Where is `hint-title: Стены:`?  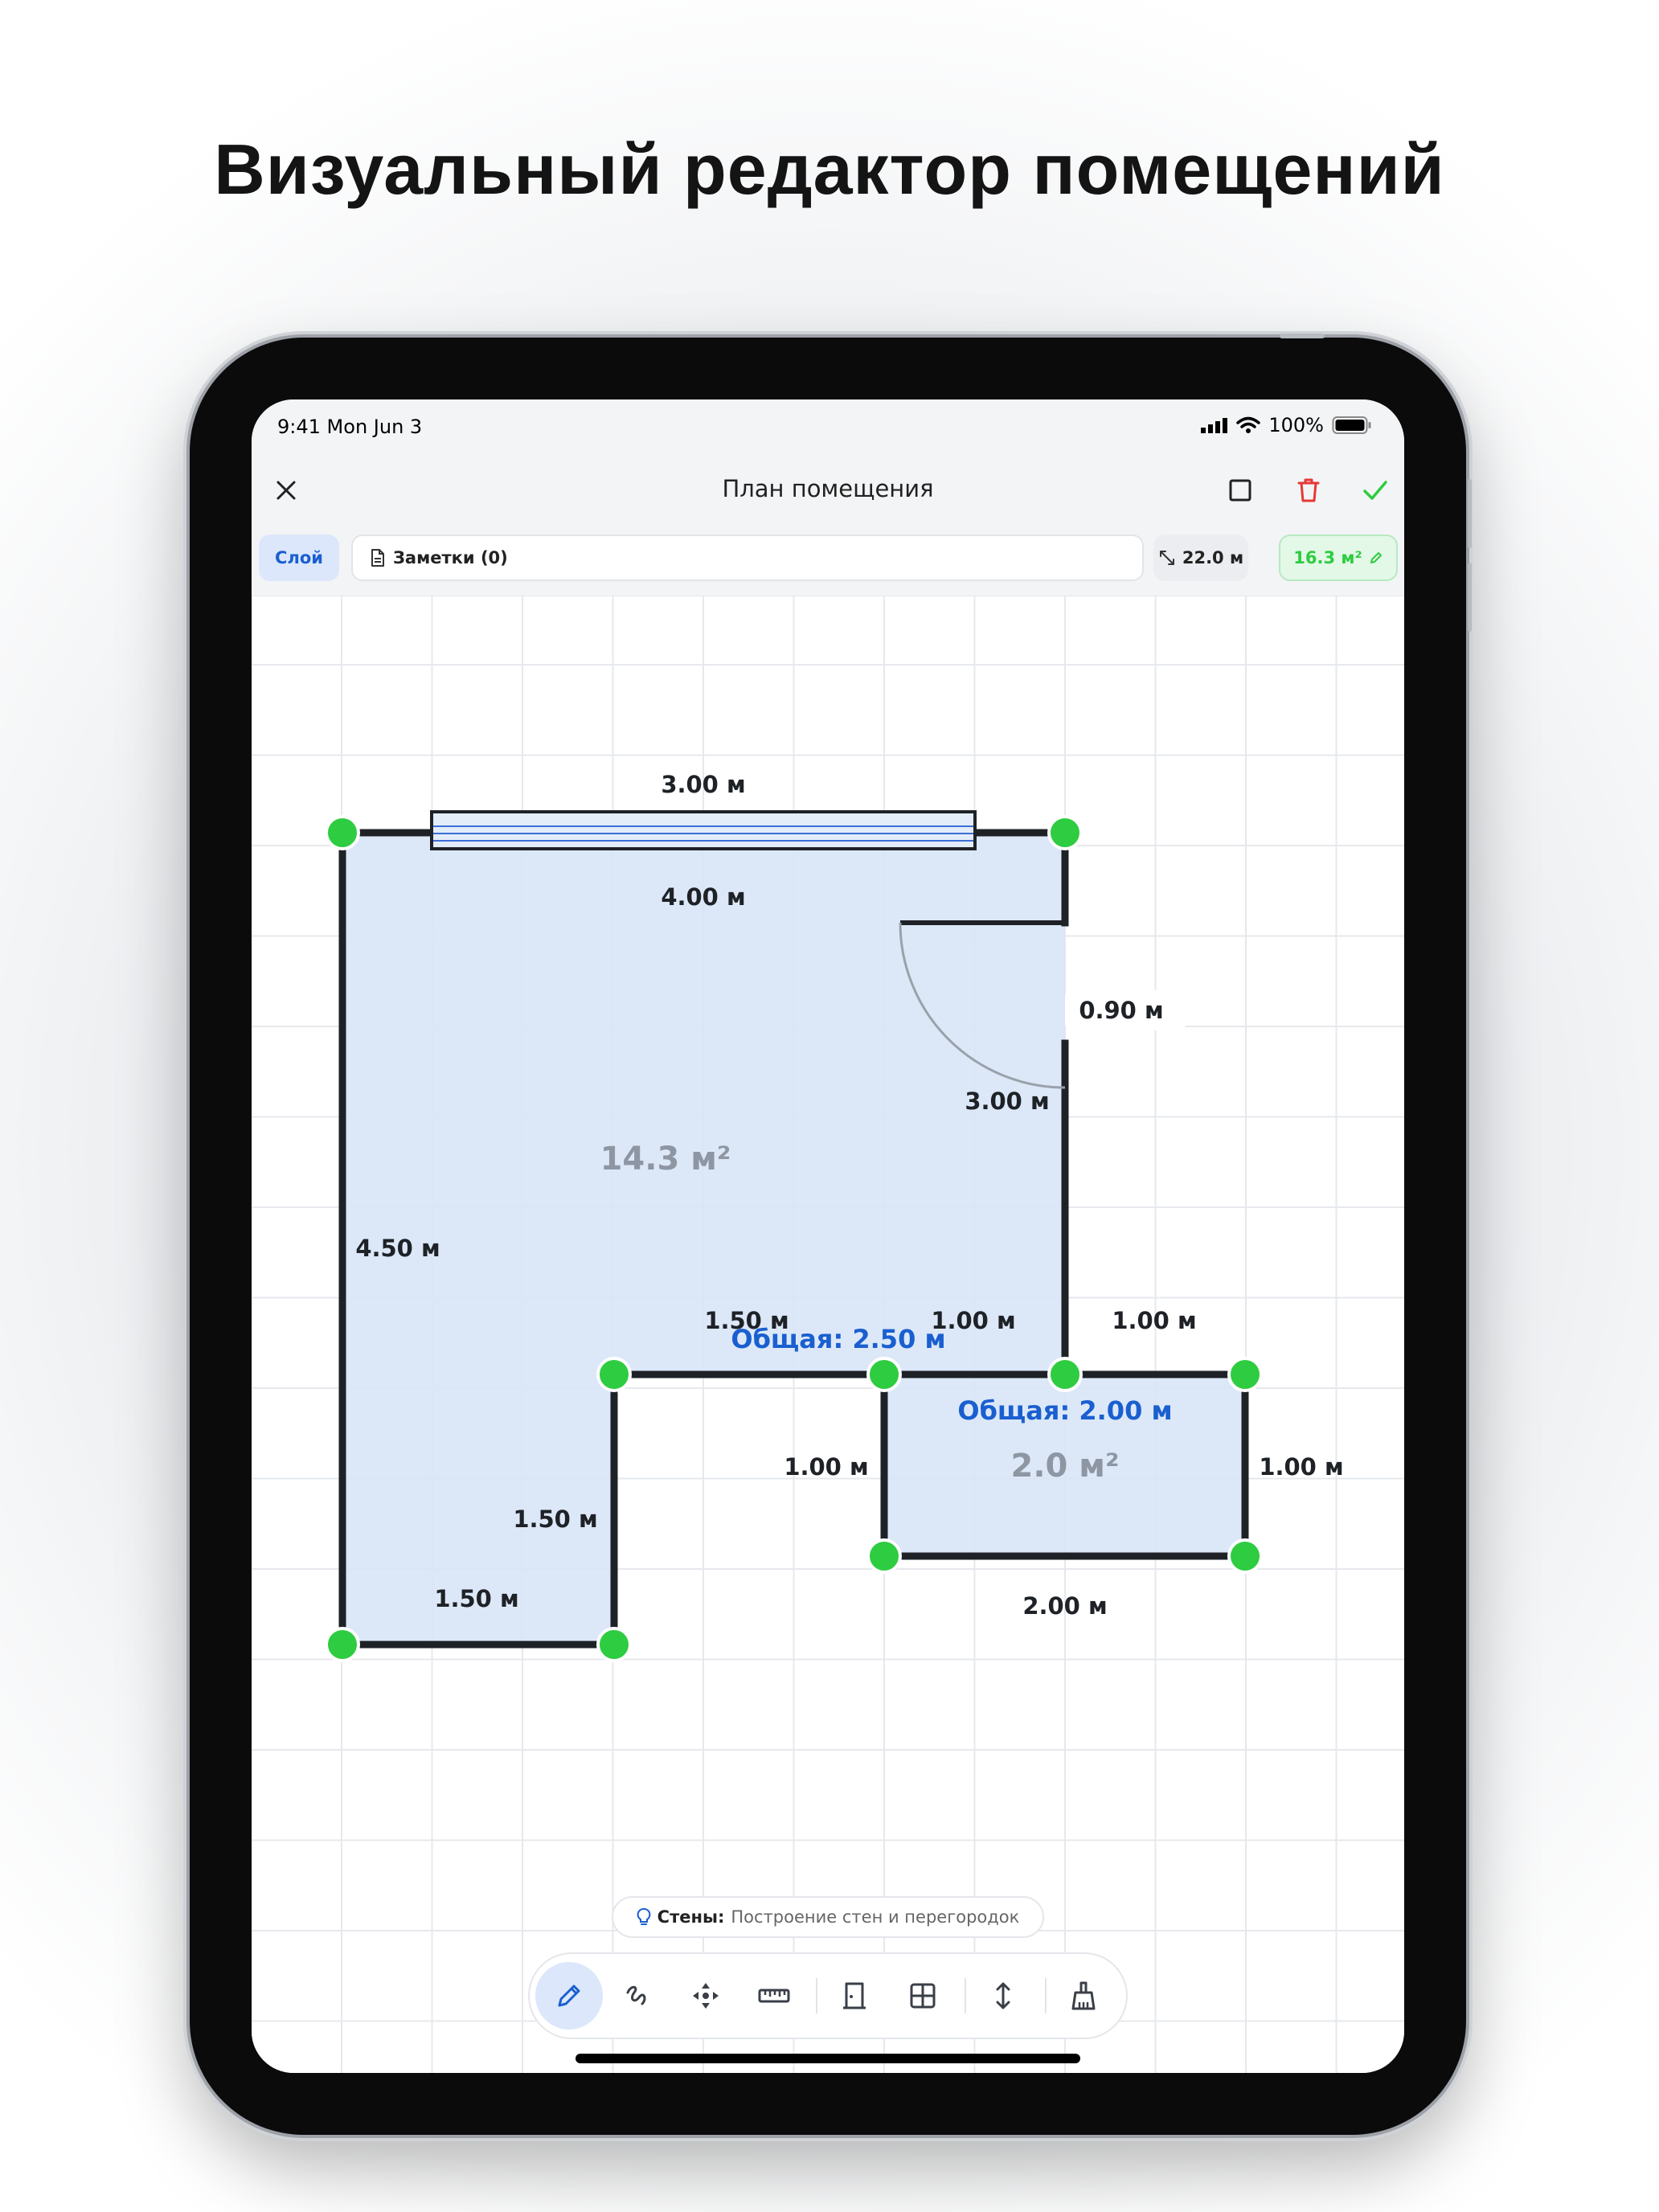
hint-title: Стены: is located at coordinates (691, 1917).